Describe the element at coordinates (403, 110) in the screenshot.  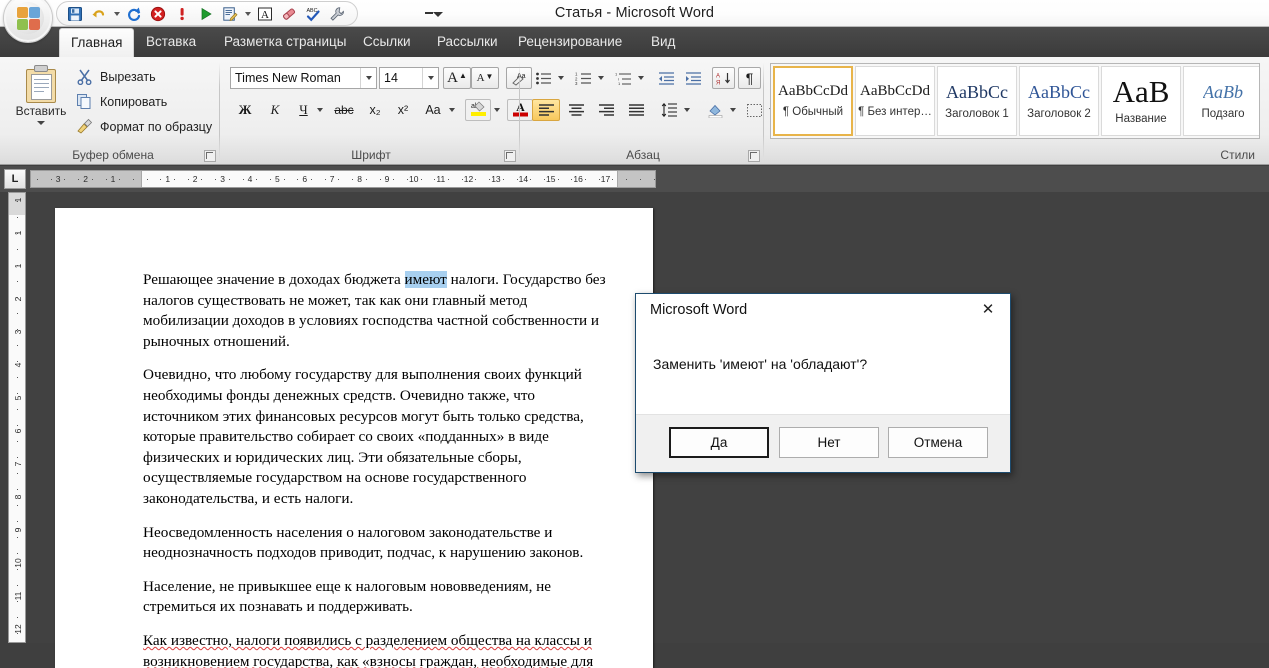
I see `superscript-button: x²` at that location.